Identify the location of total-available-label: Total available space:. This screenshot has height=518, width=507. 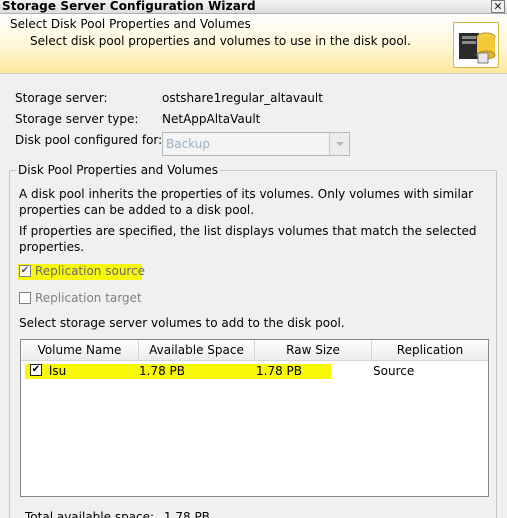
(90, 514).